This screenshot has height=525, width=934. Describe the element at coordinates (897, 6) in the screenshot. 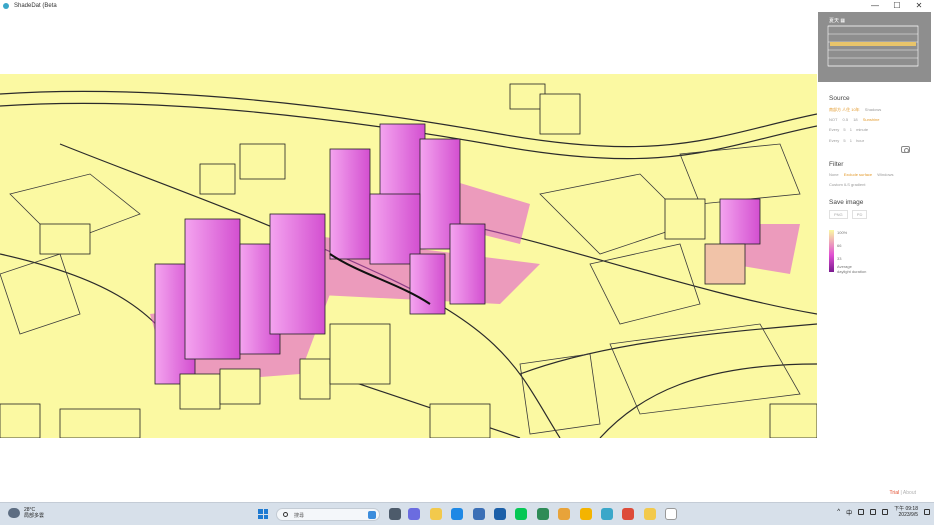

I see `maximize-button: ☐` at that location.